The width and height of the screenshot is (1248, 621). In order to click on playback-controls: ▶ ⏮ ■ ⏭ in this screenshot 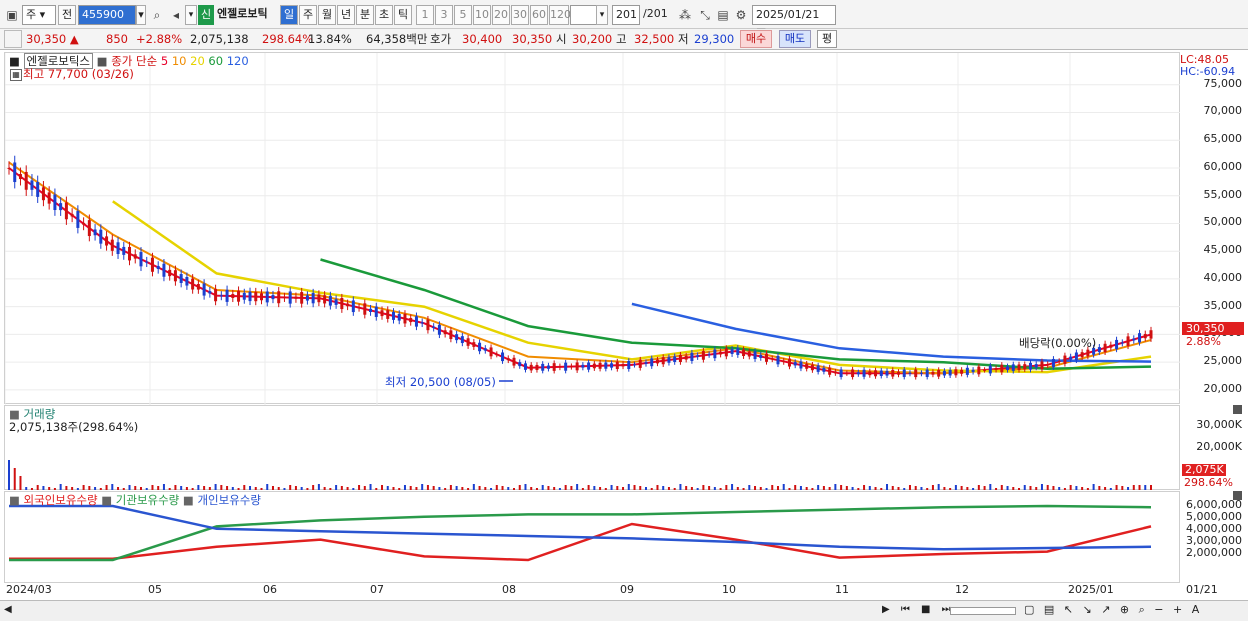, I will do `click(918, 609)`.